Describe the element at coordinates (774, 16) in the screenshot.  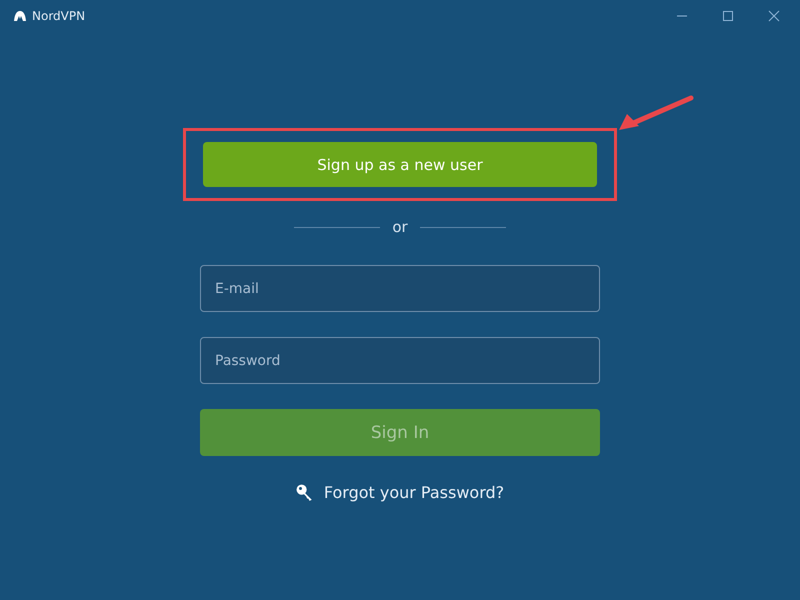
I see `close-icon` at that location.